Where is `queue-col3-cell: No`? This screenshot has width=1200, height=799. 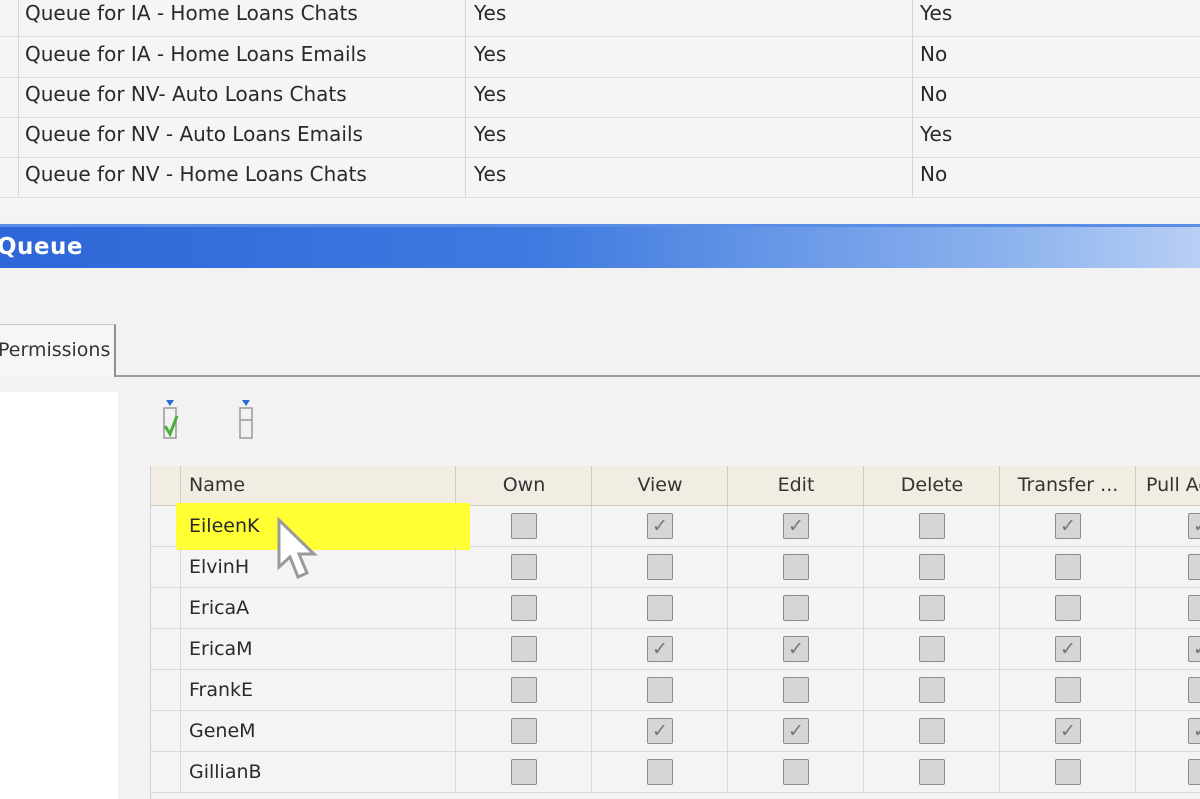 queue-col3-cell: No is located at coordinates (934, 54).